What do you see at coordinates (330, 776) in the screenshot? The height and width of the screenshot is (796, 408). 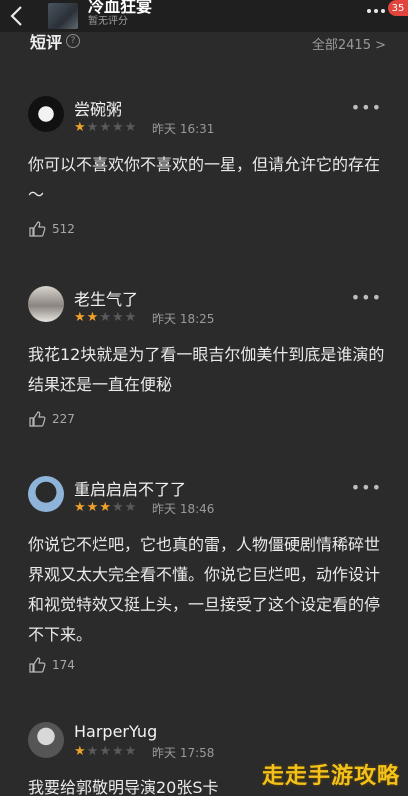 I see `watermark: 走走手游攻略` at bounding box center [330, 776].